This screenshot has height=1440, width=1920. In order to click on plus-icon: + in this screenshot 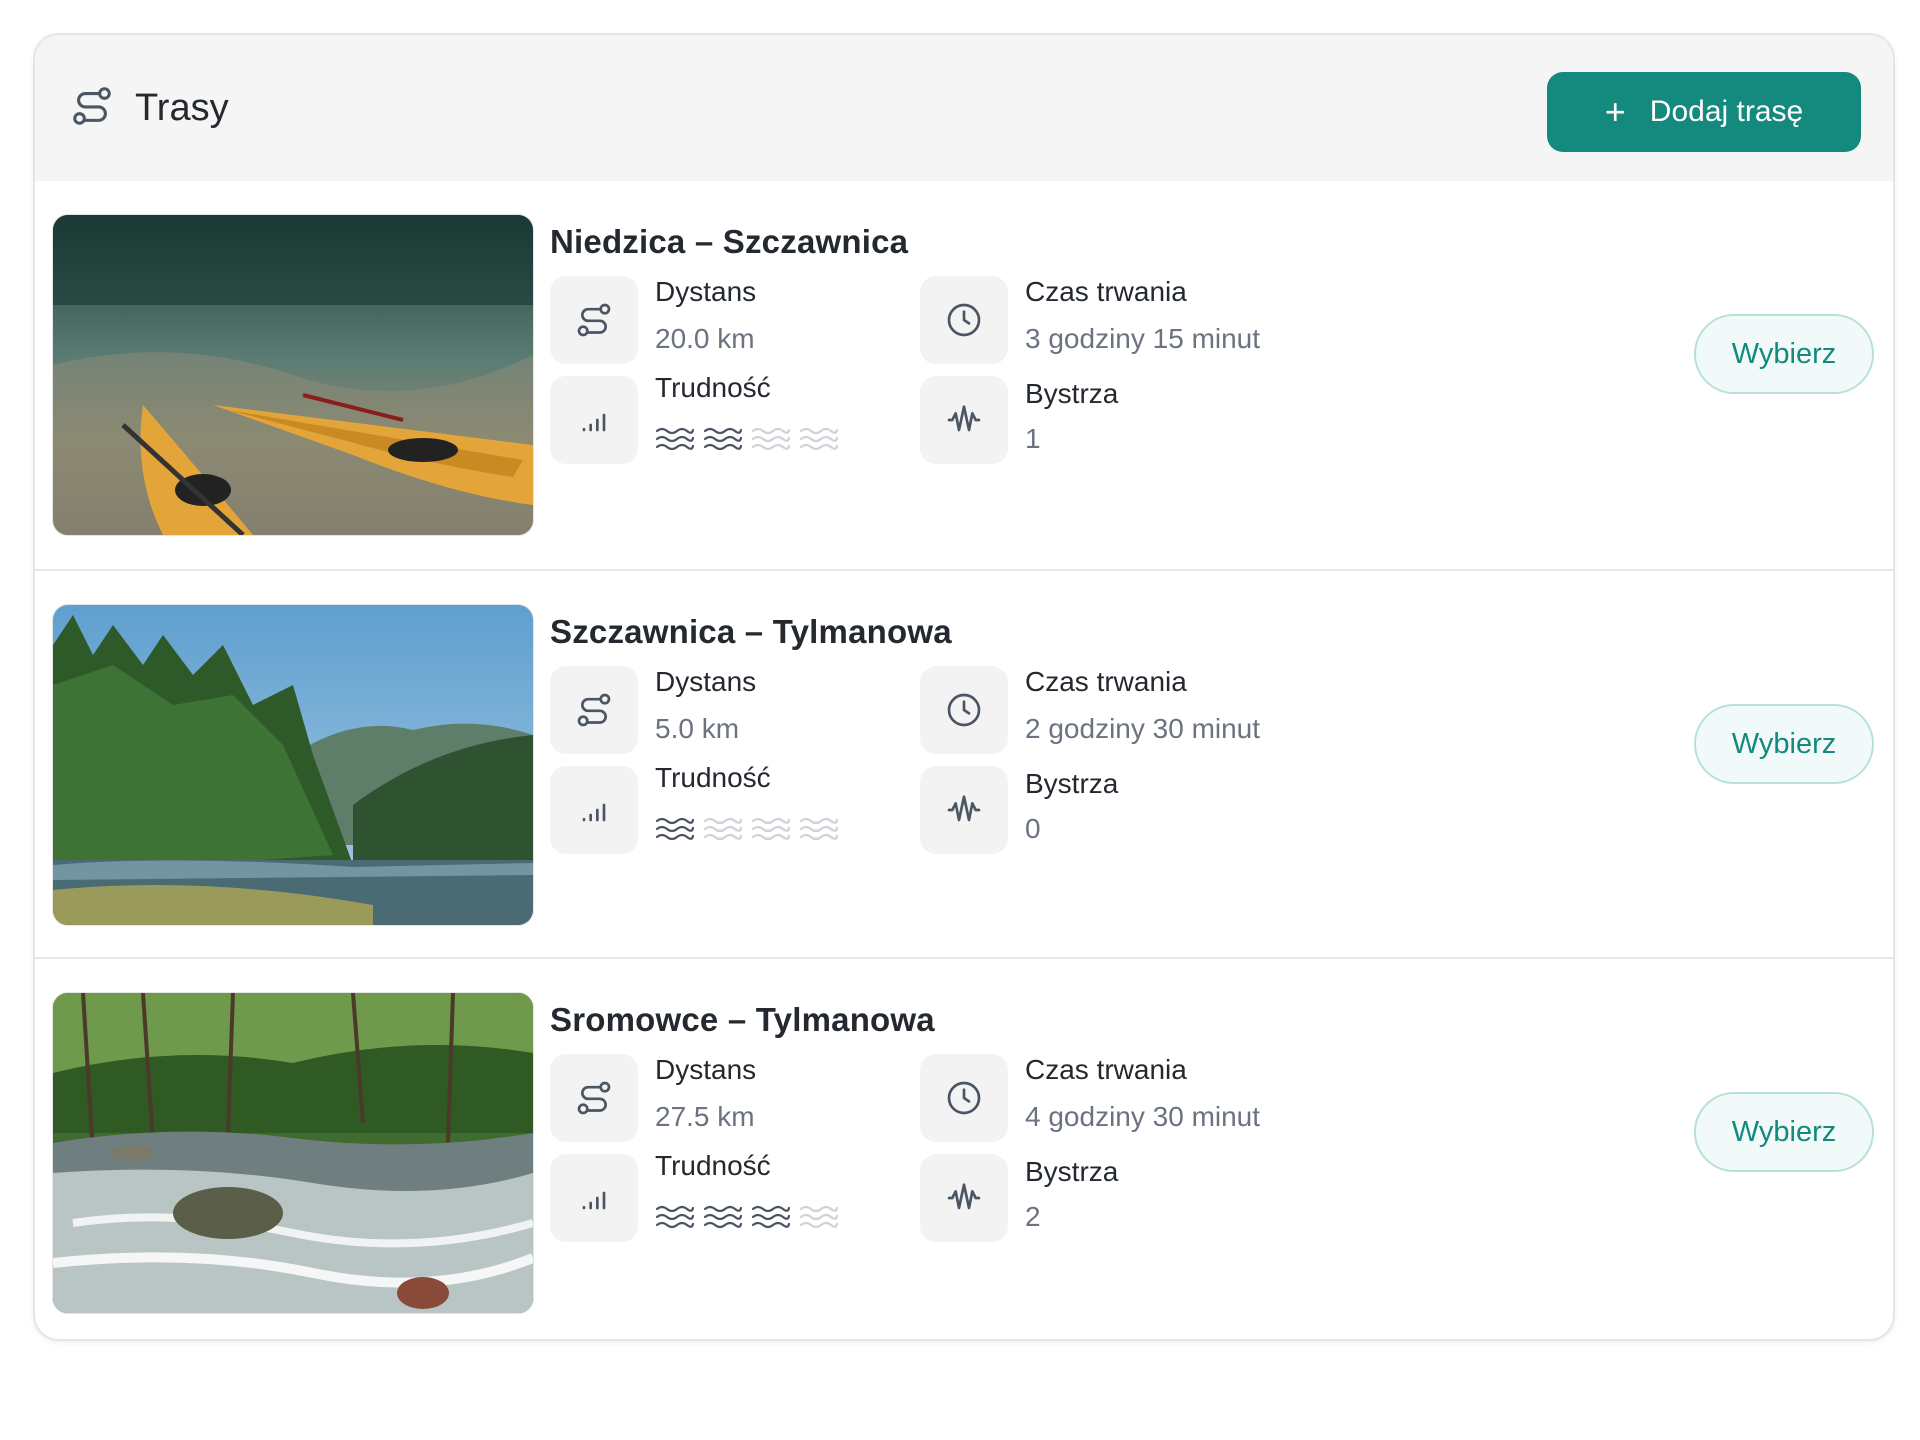, I will do `click(1615, 111)`.